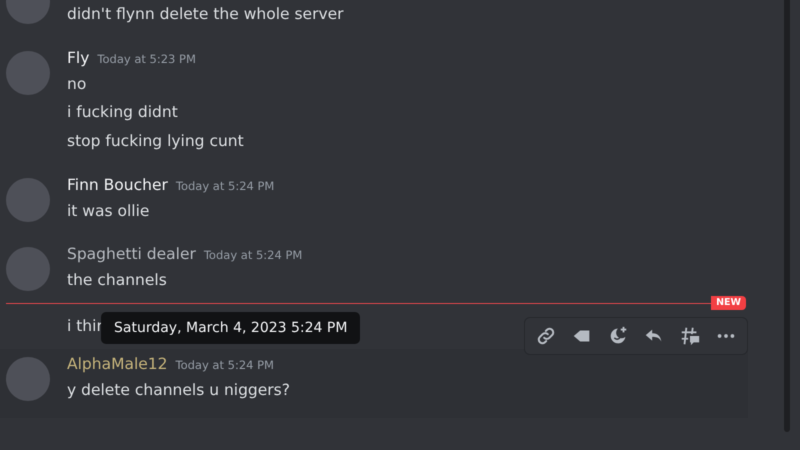 The image size is (800, 450). I want to click on username: Spaghetti dealer, so click(131, 254).